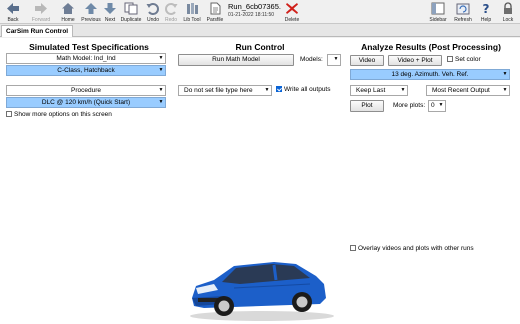 The image size is (520, 324). I want to click on keep-last-dropdown: Keep Last ▼, so click(379, 90).